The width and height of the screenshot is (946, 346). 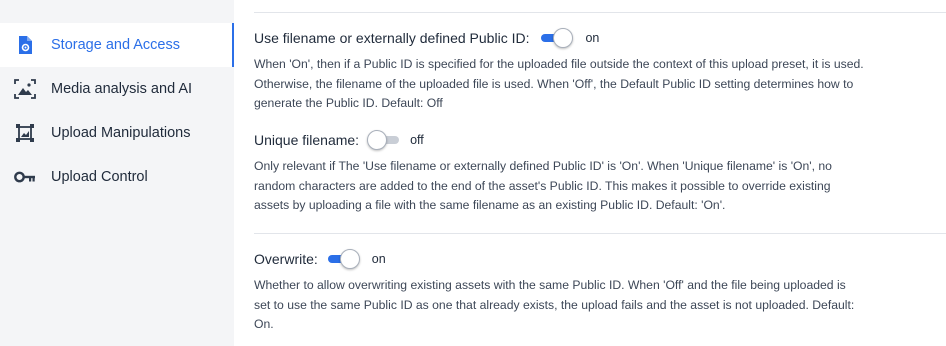 I want to click on use-filename-state: on, so click(x=592, y=38).